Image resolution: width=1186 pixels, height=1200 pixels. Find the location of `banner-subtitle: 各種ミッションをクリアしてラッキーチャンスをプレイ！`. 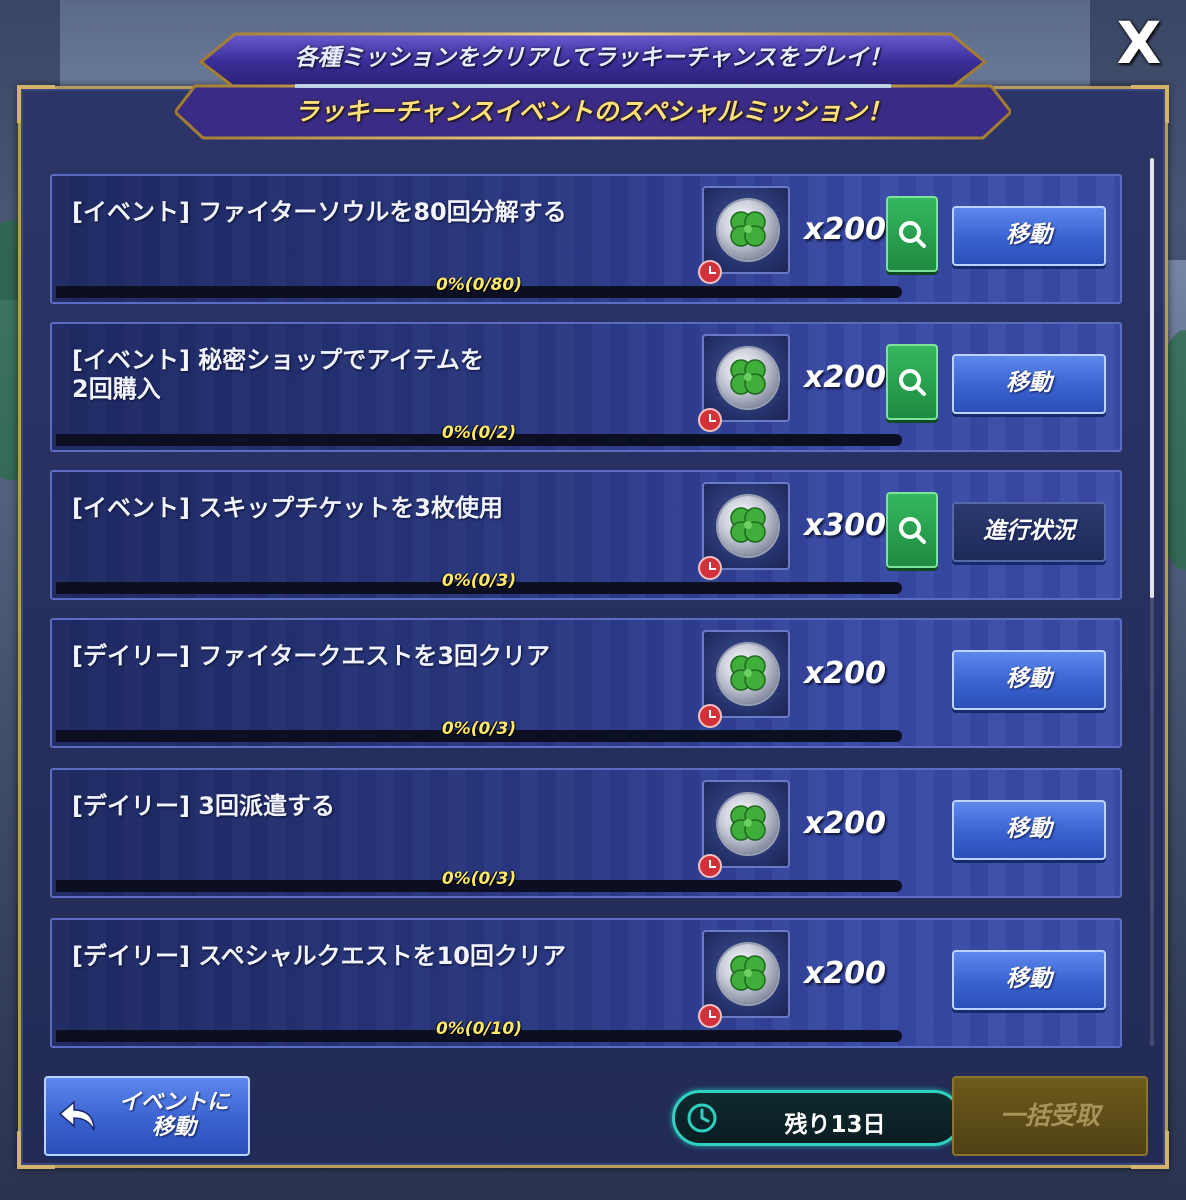

banner-subtitle: 各種ミッションをクリアしてラッキーチャンスをプレイ！ is located at coordinates (593, 58).